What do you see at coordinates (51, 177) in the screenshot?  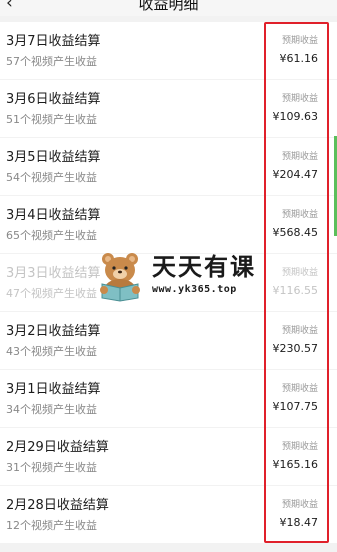 I see `video-count: 54个视频产生收益` at bounding box center [51, 177].